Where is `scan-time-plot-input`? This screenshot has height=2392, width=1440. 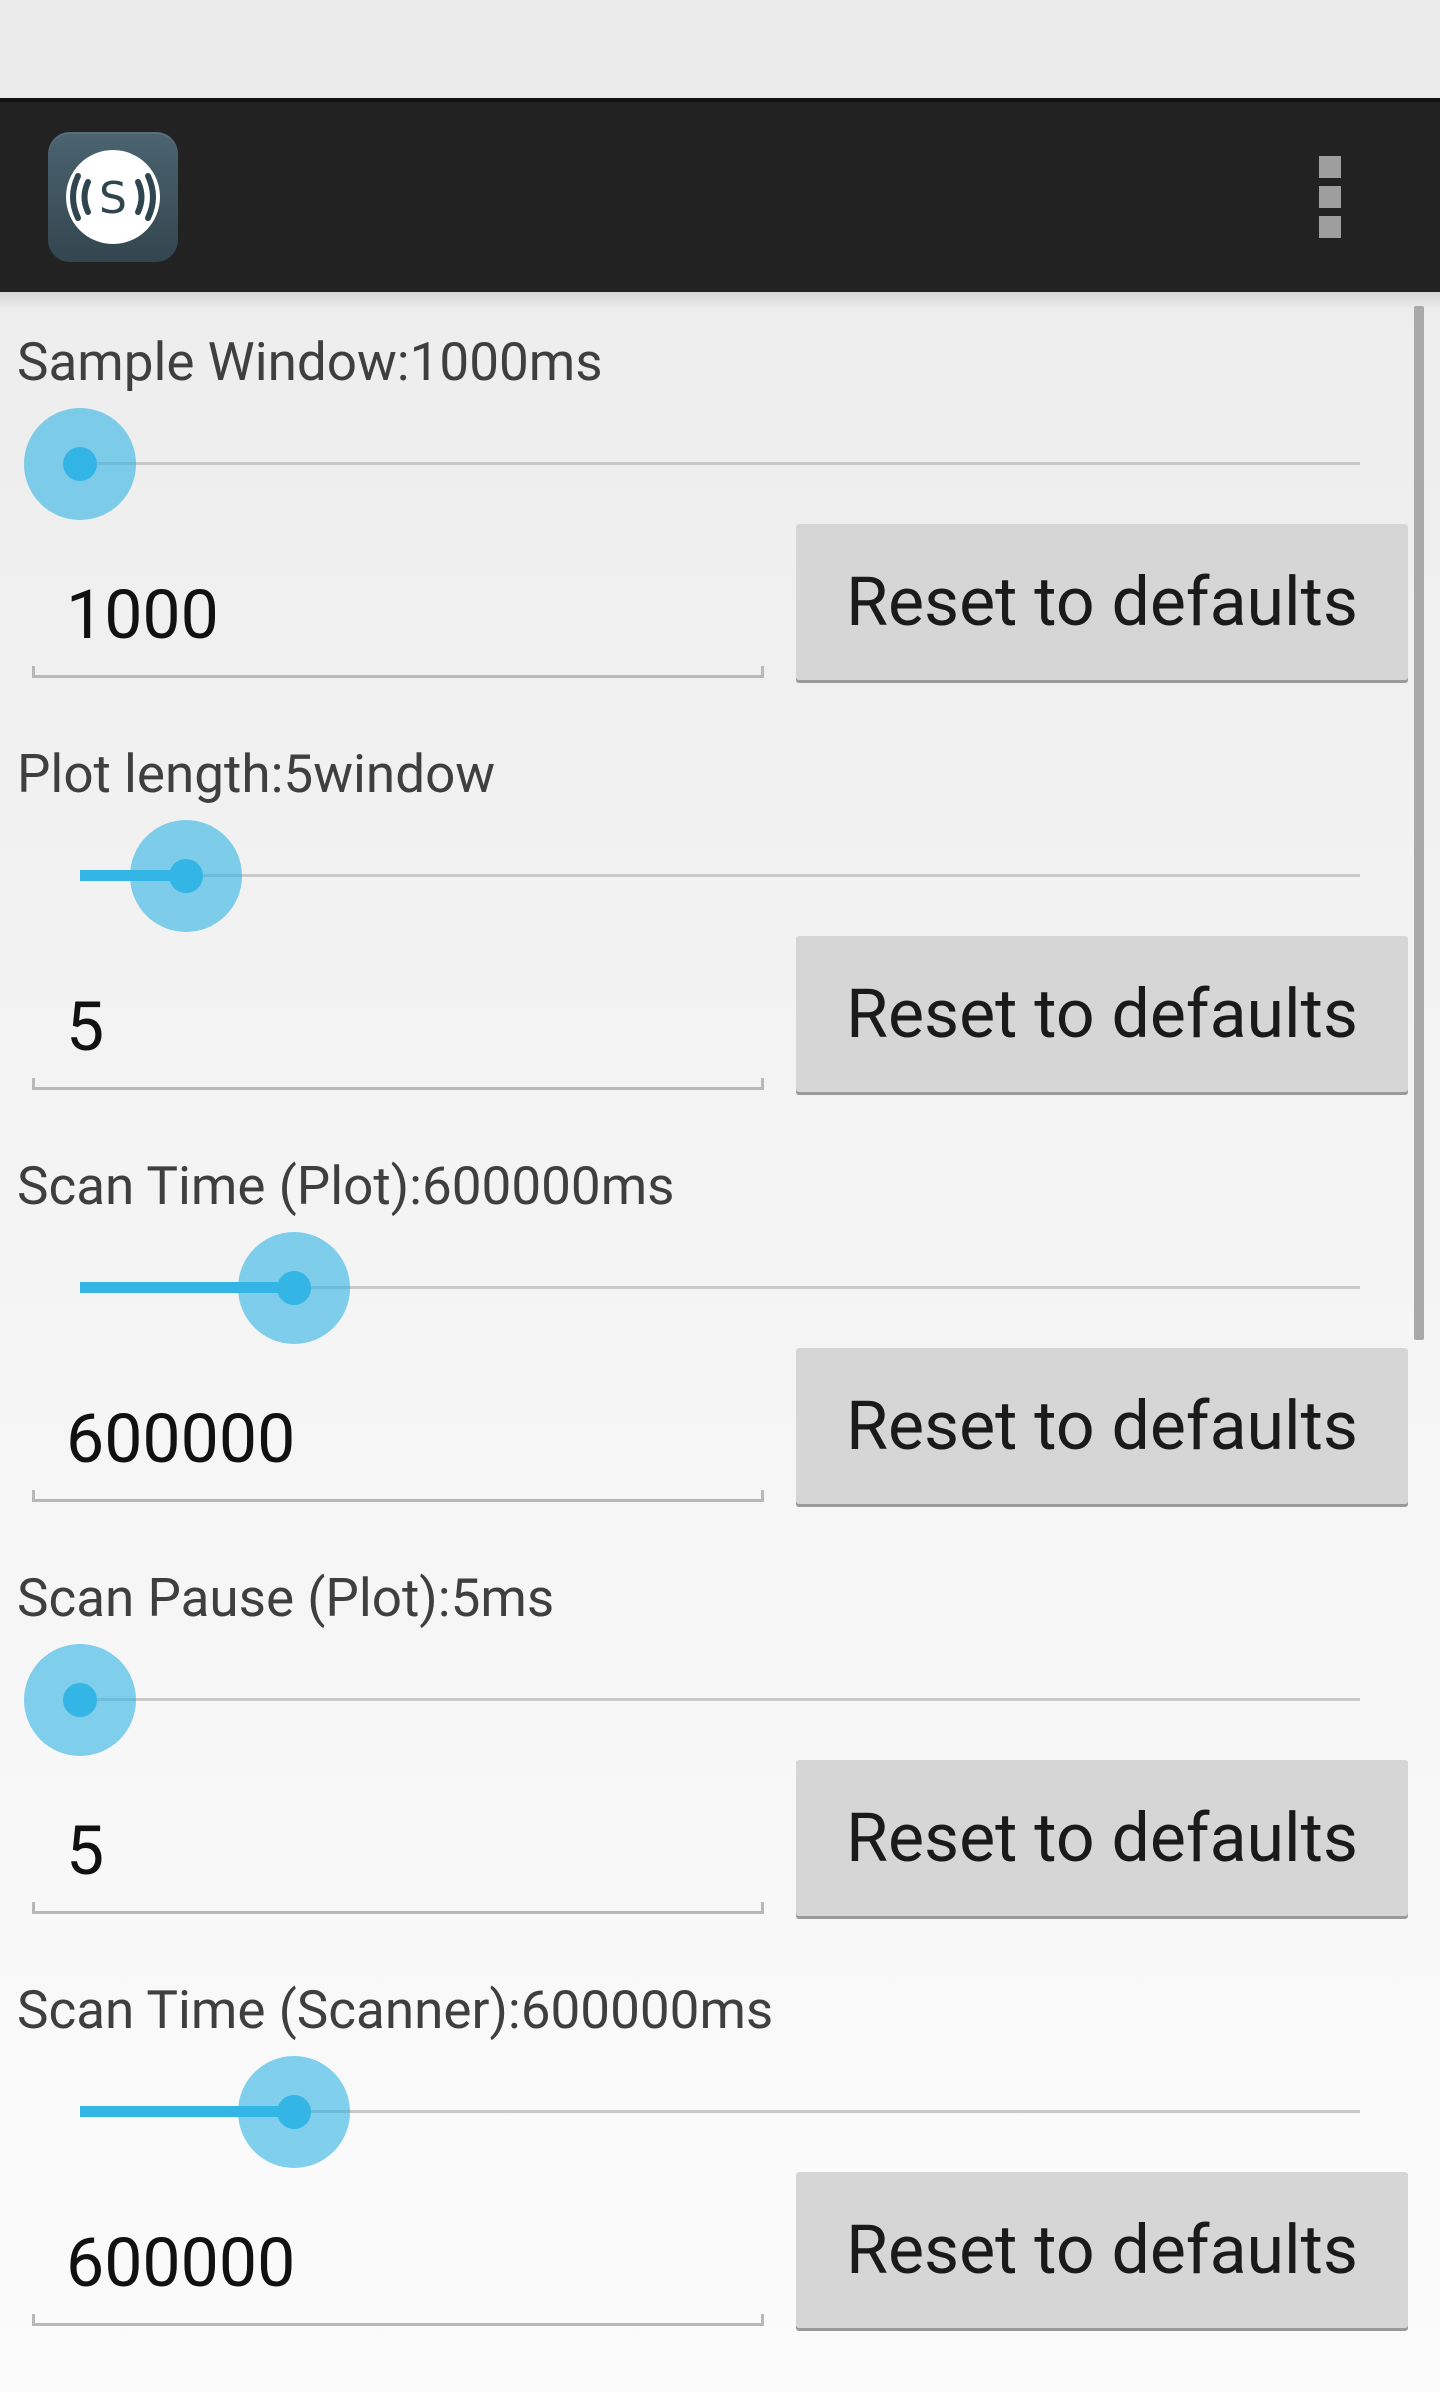 scan-time-plot-input is located at coordinates (398, 1439).